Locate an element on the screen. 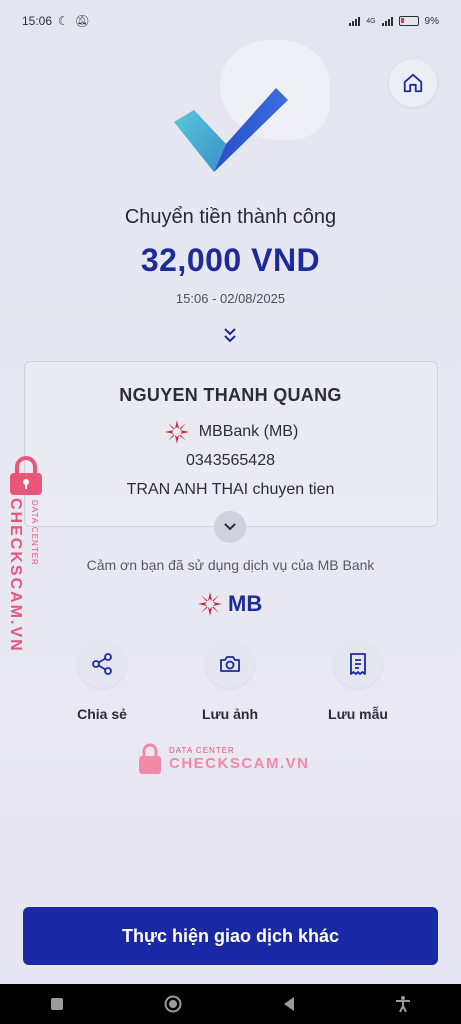 This screenshot has width=461, height=1024. share-action: Chia sẻ is located at coordinates (102, 681).